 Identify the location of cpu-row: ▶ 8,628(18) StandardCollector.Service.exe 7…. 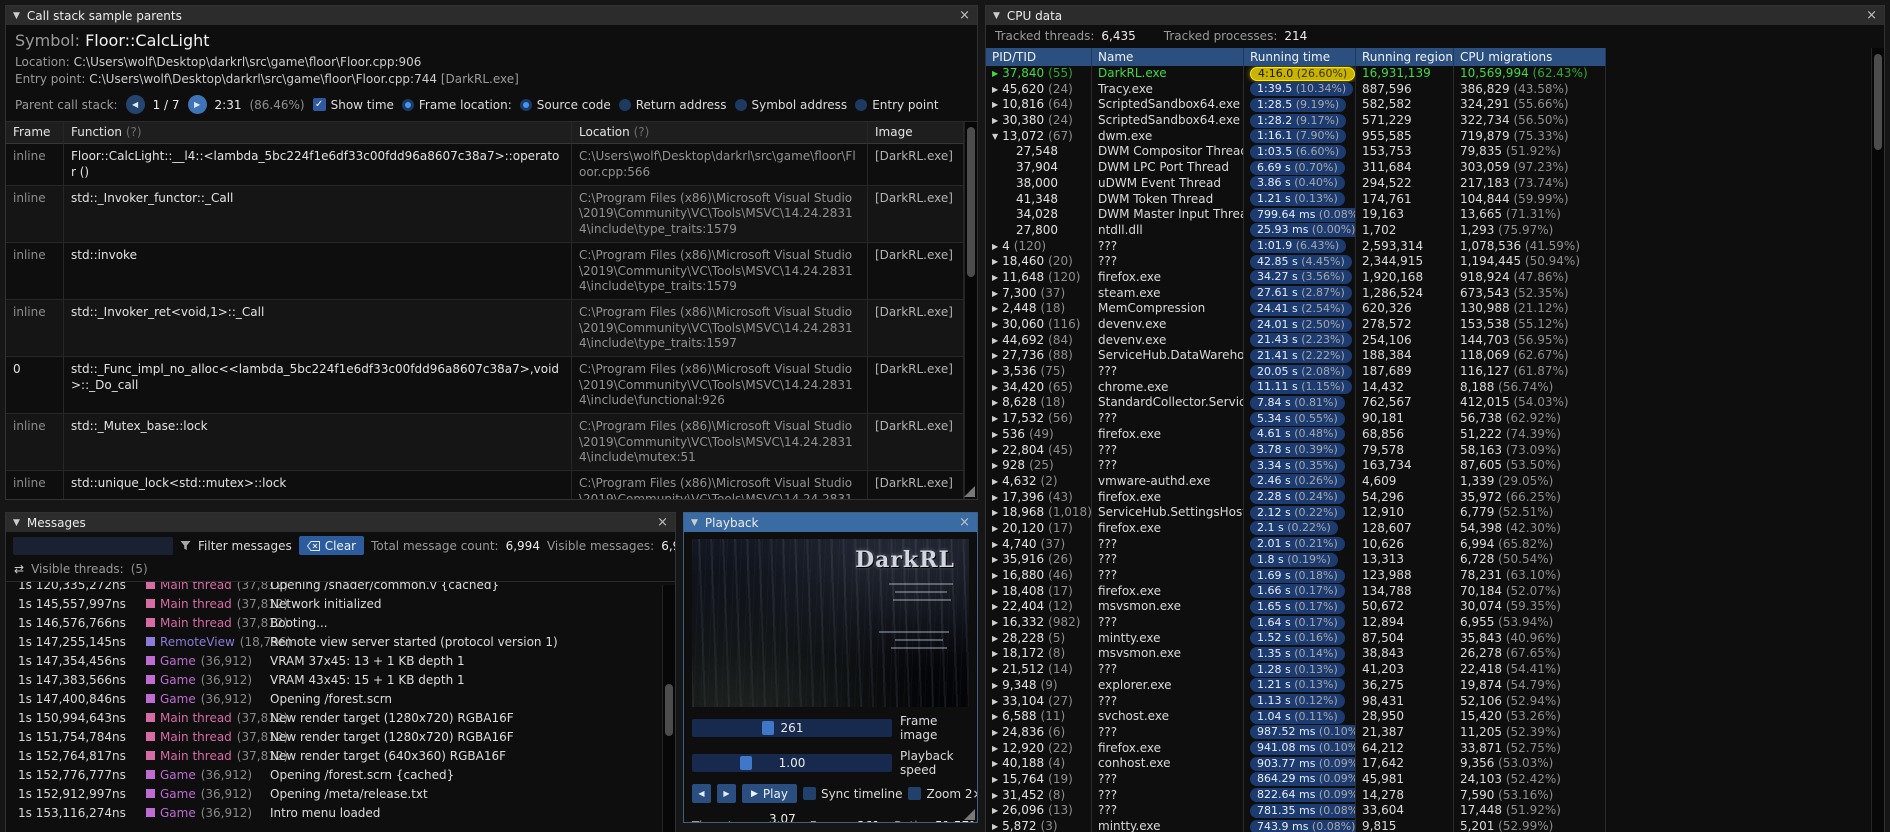
(1435, 403).